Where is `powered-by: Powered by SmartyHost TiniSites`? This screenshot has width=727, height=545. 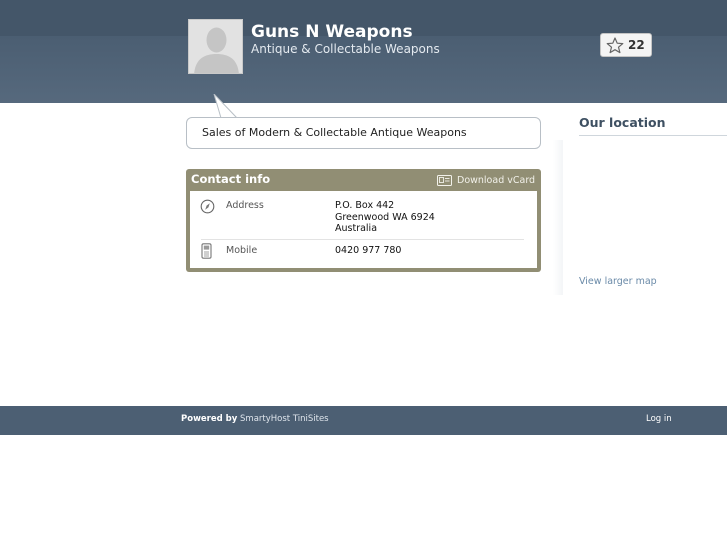 powered-by: Powered by SmartyHost TiniSites is located at coordinates (255, 419).